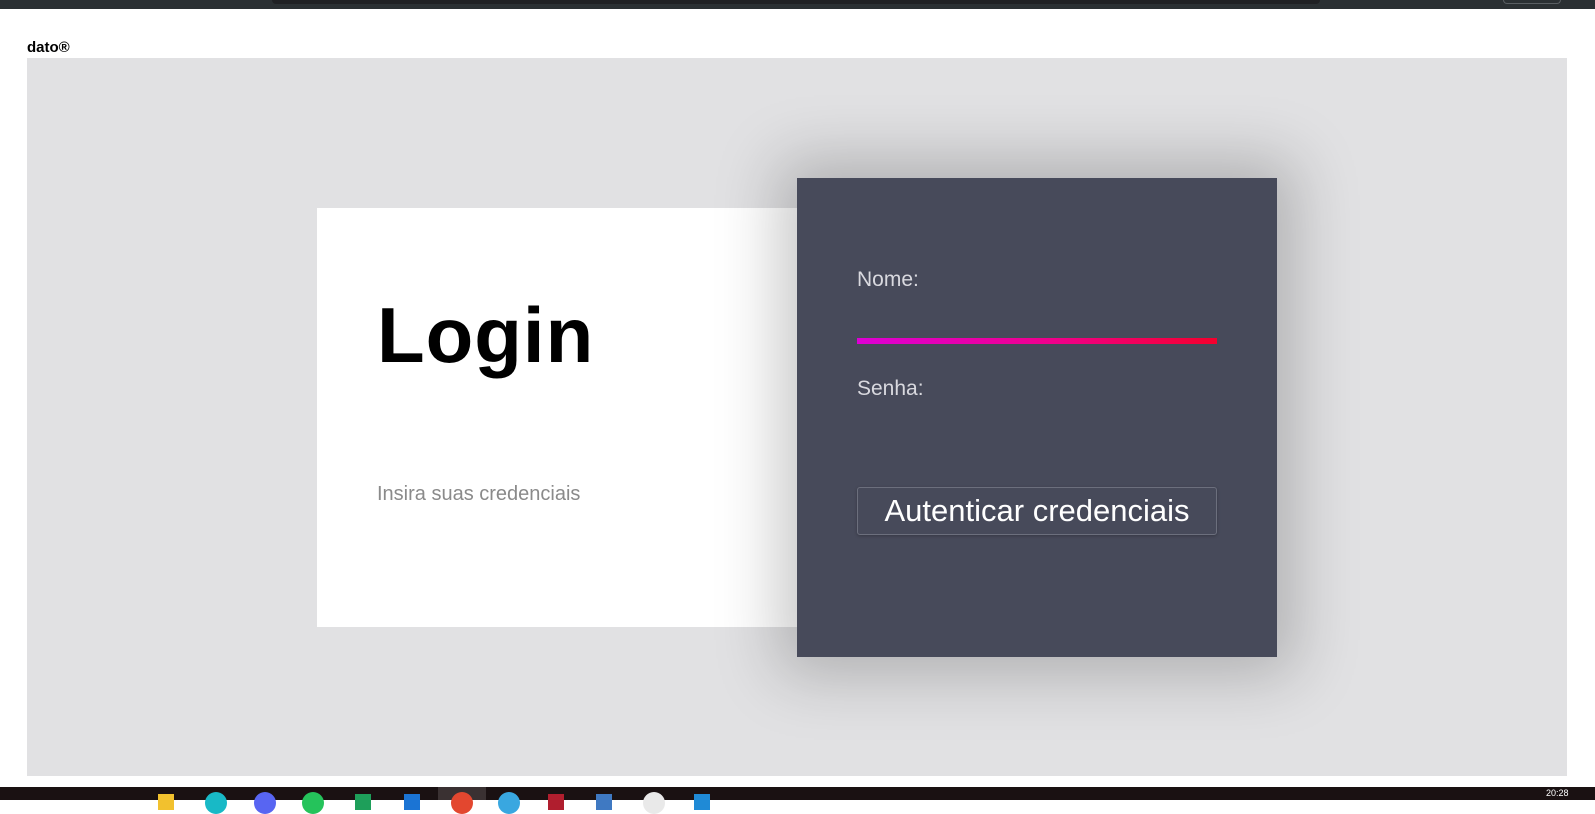 This screenshot has width=1595, height=814. I want to click on password-label: Senha:, so click(890, 388).